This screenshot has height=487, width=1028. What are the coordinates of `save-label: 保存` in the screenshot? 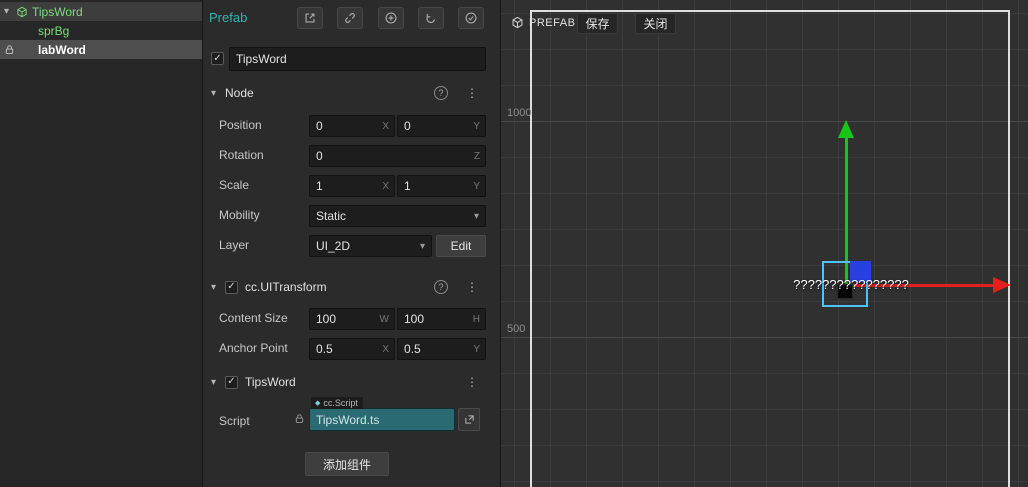 It's located at (597, 24).